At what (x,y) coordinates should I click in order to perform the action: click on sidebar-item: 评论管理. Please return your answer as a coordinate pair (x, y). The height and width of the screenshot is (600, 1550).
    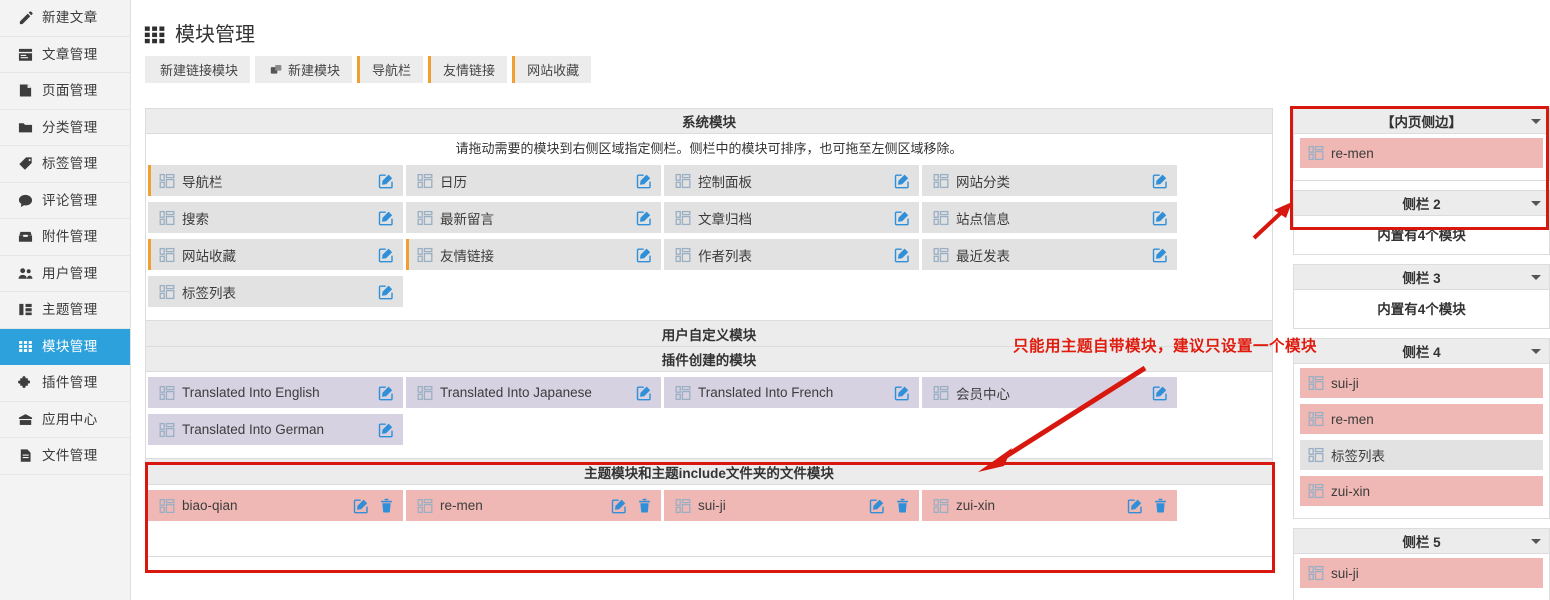
    Looking at the image, I should click on (65, 200).